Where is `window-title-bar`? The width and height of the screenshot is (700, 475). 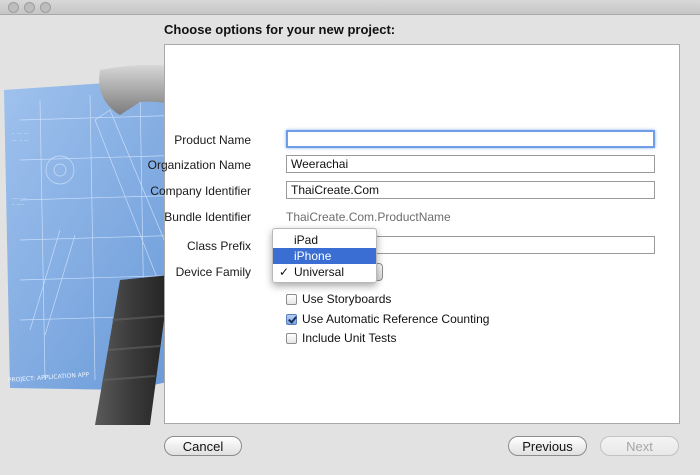
window-title-bar is located at coordinates (350, 7).